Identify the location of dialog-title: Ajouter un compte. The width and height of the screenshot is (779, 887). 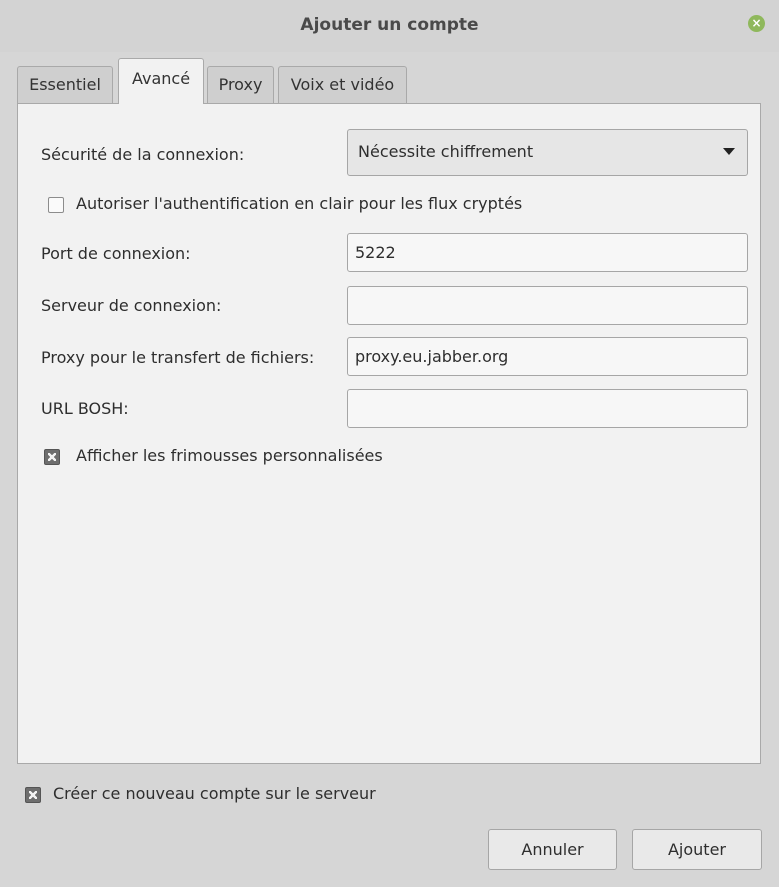
(389, 25).